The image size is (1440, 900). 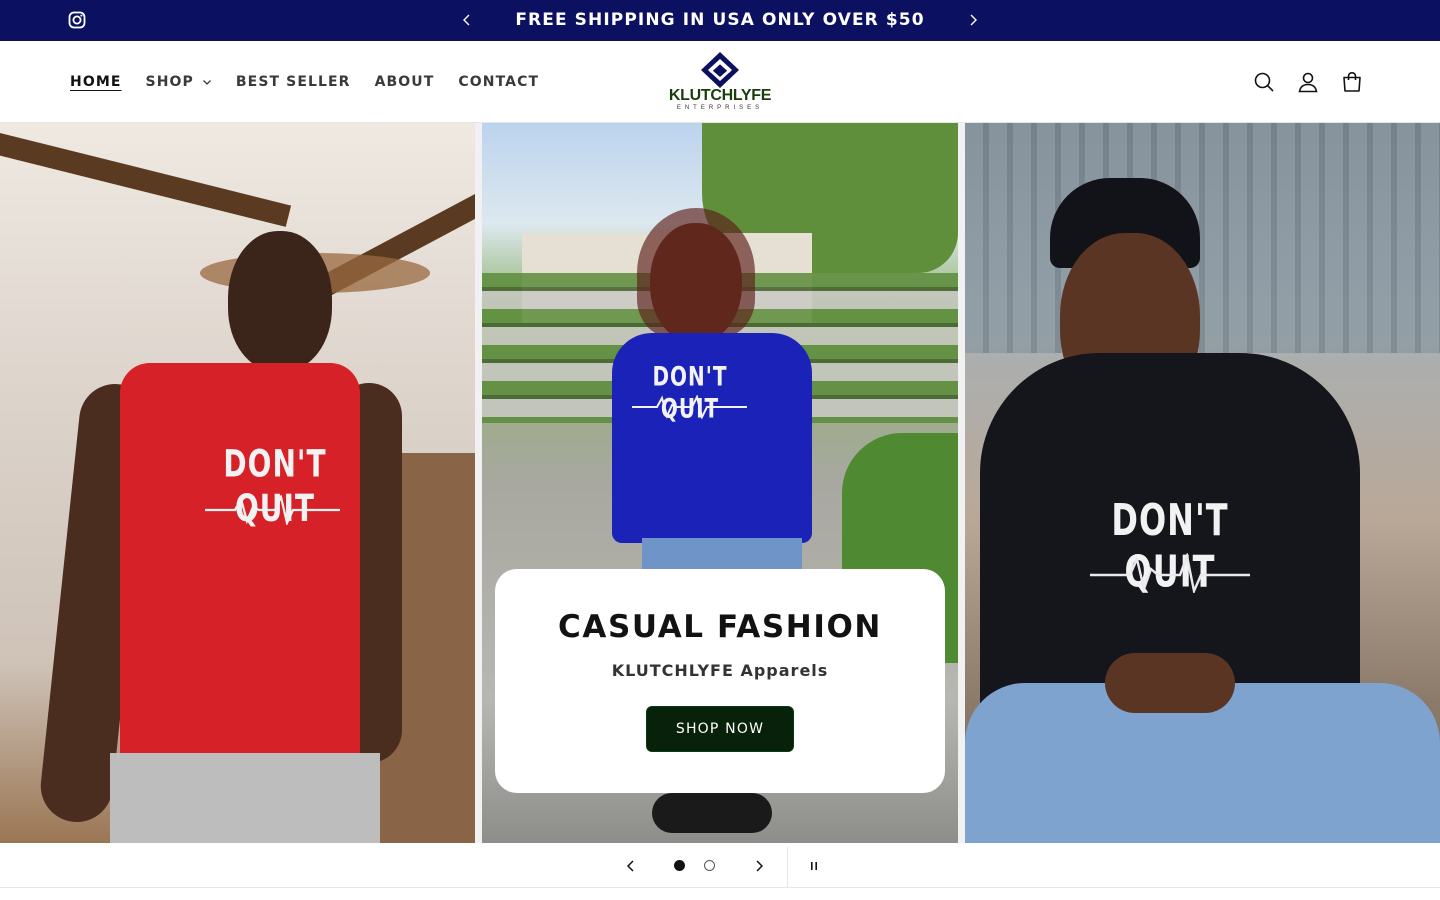 What do you see at coordinates (293, 82) in the screenshot?
I see `nav-best-seller: BEST SELLER` at bounding box center [293, 82].